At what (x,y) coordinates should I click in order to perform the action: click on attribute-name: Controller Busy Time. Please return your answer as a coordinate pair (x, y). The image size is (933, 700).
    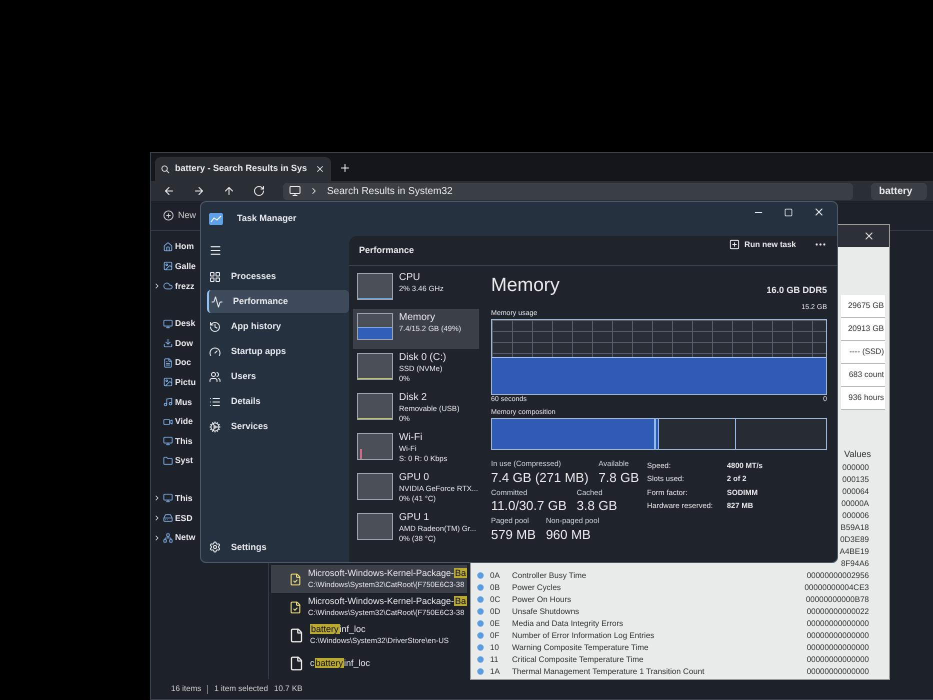
    Looking at the image, I should click on (549, 576).